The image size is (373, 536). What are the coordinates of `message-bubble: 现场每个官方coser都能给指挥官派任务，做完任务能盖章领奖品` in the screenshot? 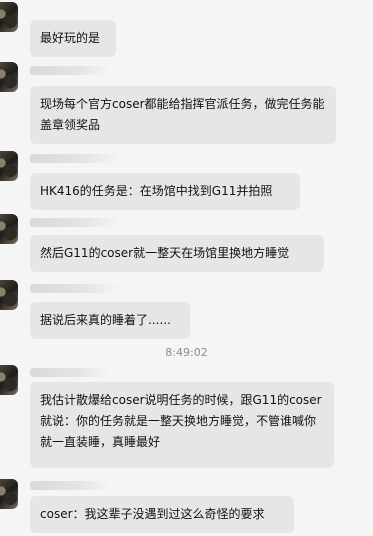 It's located at (183, 115).